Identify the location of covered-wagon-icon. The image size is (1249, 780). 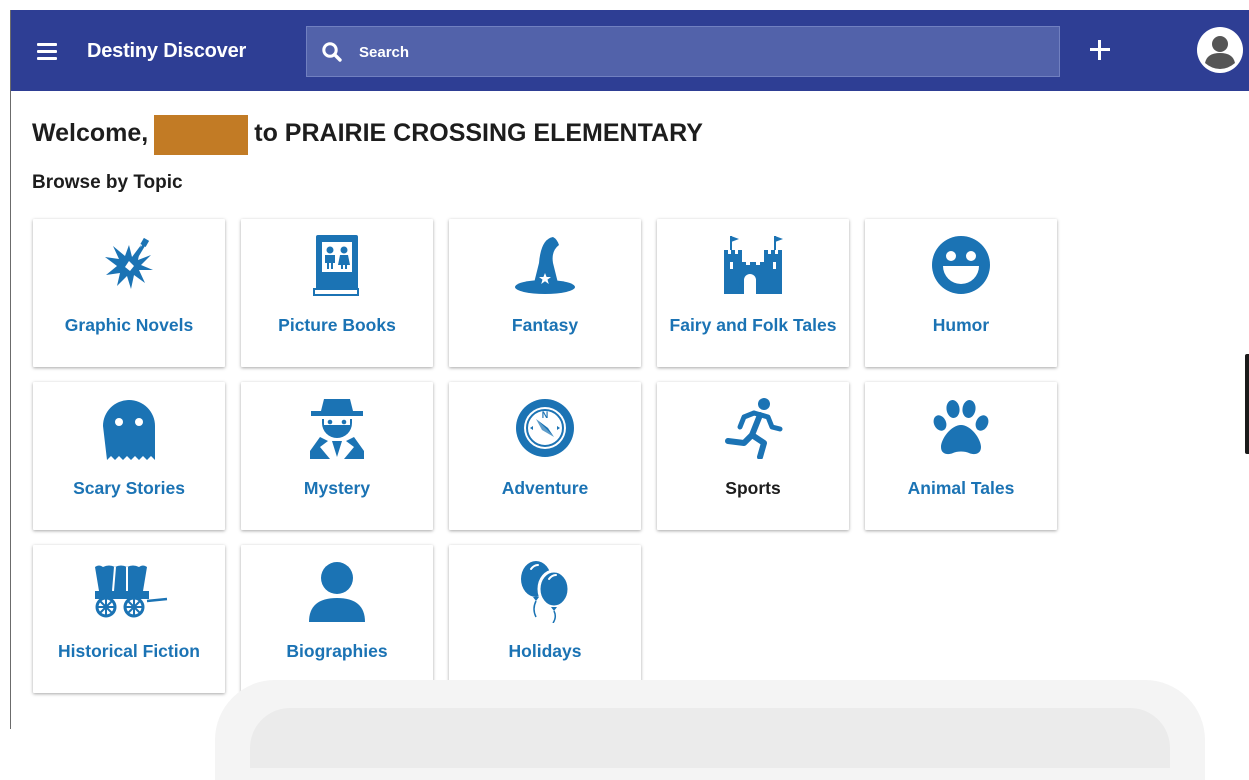
(131, 591).